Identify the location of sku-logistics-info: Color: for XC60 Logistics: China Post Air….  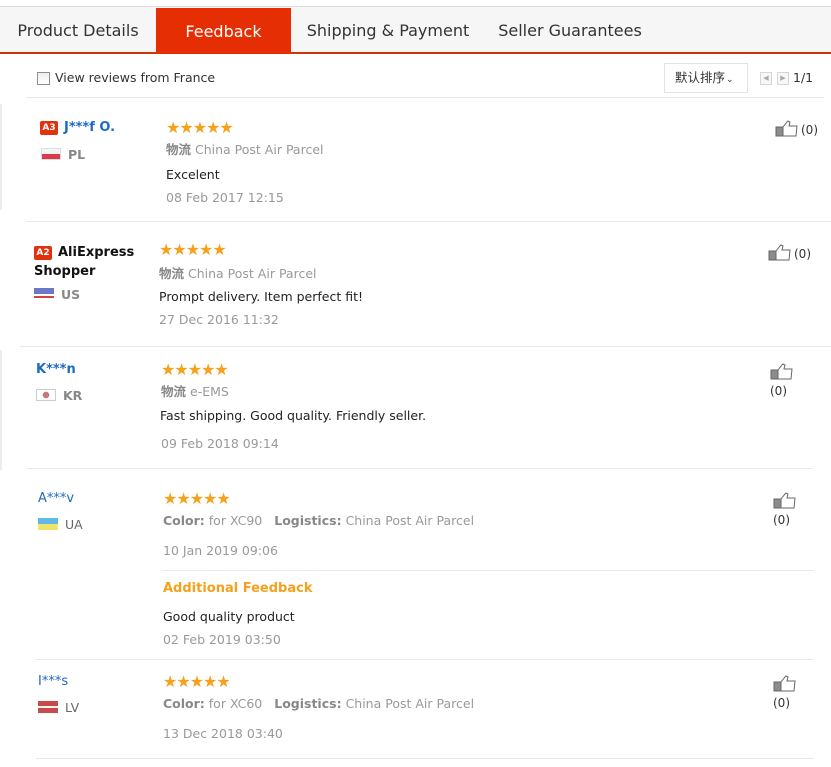
(318, 704).